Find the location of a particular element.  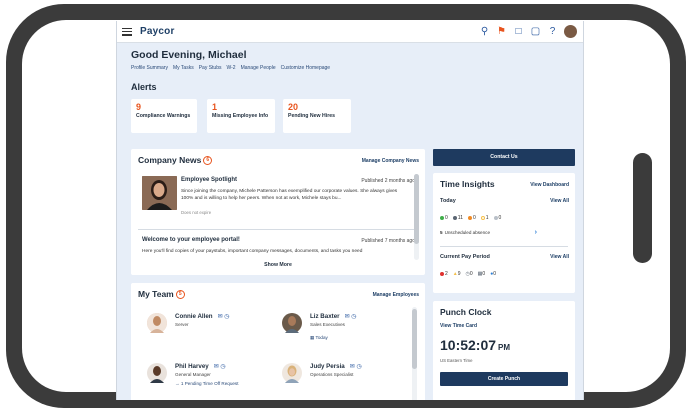

search-icon: ⚲ is located at coordinates (484, 31).